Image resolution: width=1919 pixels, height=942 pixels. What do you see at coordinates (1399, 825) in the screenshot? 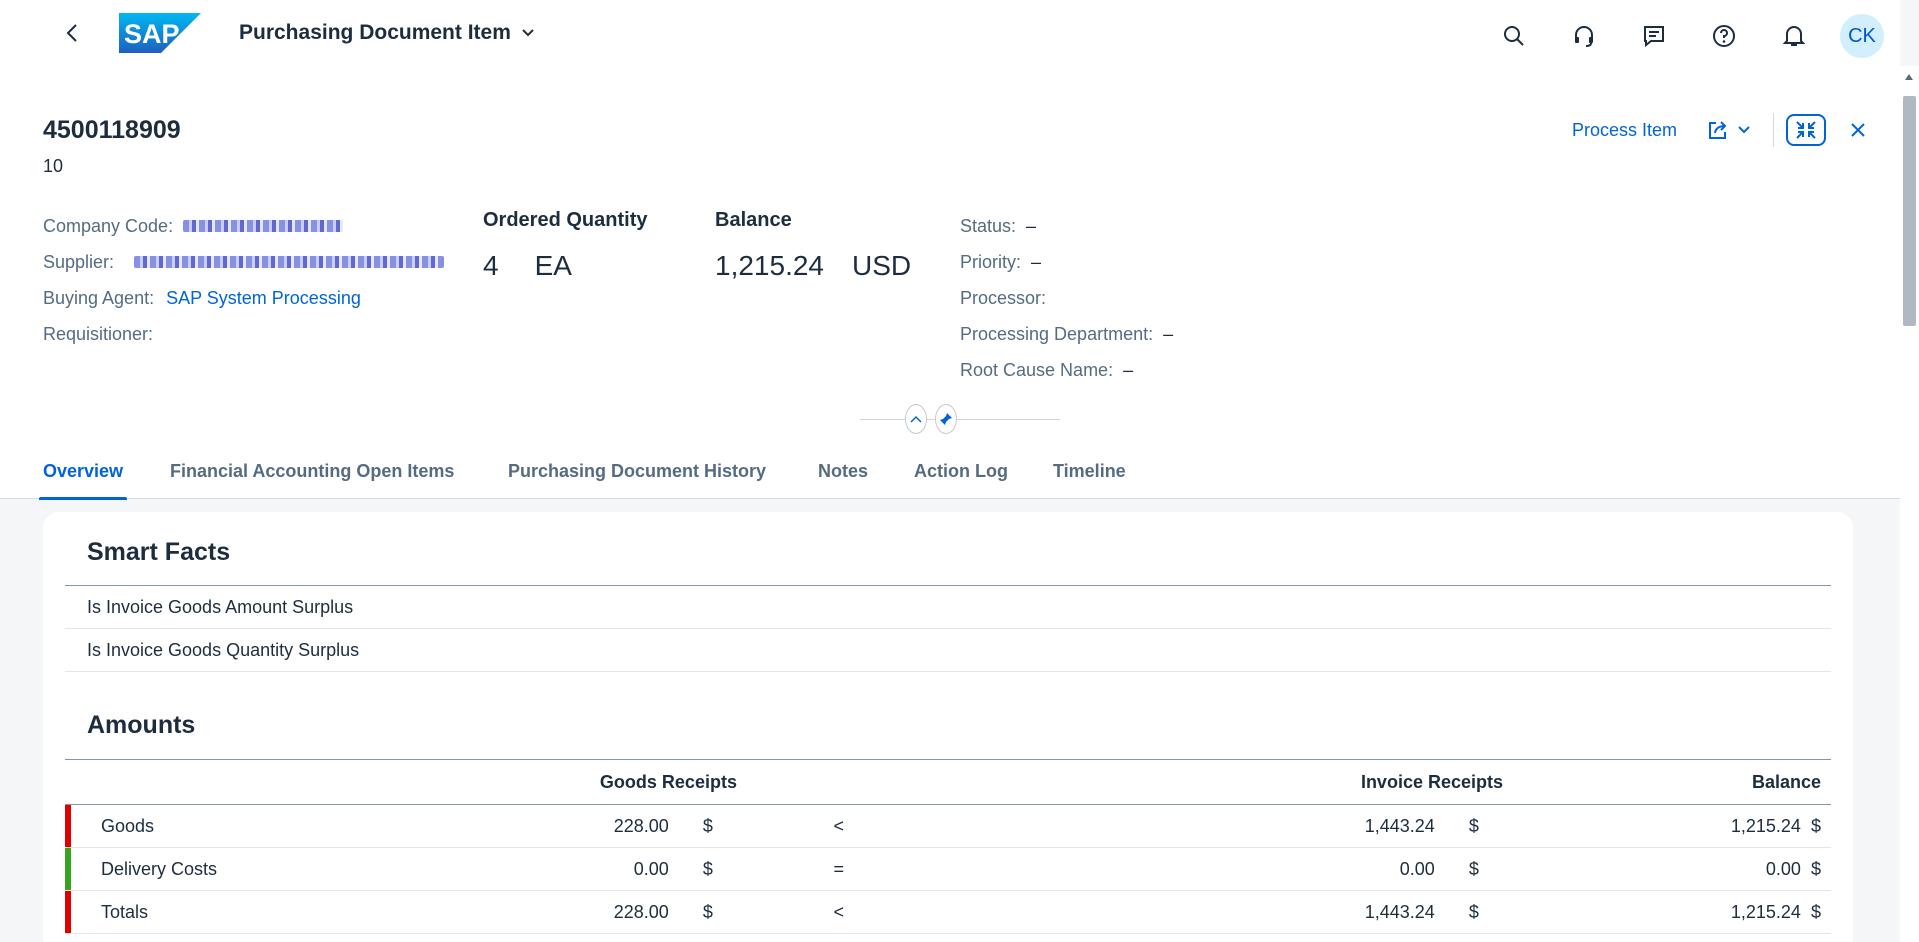
I see `invoice-receipts-amount: 1,443.24` at bounding box center [1399, 825].